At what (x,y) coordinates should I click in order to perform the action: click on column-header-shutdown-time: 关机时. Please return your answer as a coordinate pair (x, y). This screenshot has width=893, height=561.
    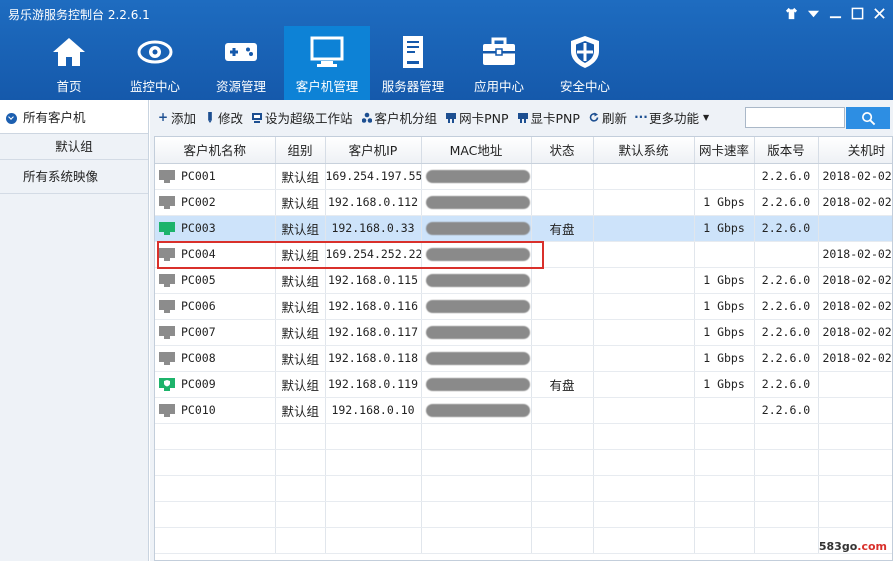
    Looking at the image, I should click on (855, 150).